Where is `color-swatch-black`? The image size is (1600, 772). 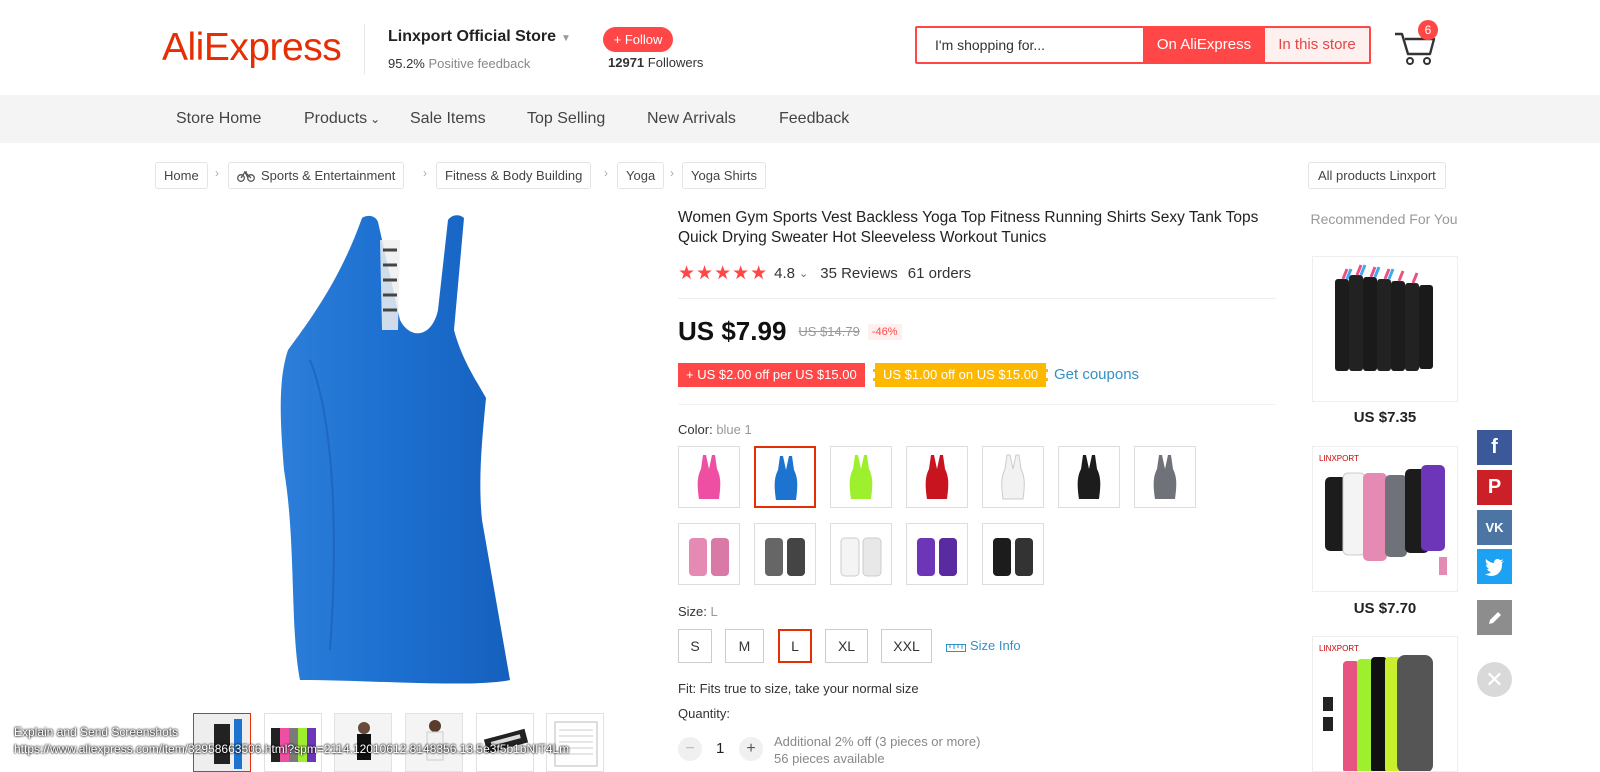
color-swatch-black is located at coordinates (1089, 477).